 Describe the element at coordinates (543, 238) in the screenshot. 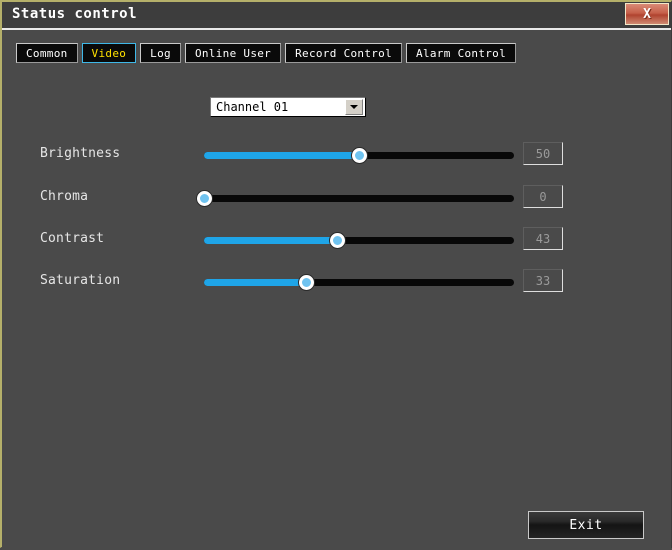

I see `slider-value-contrast: 43` at that location.